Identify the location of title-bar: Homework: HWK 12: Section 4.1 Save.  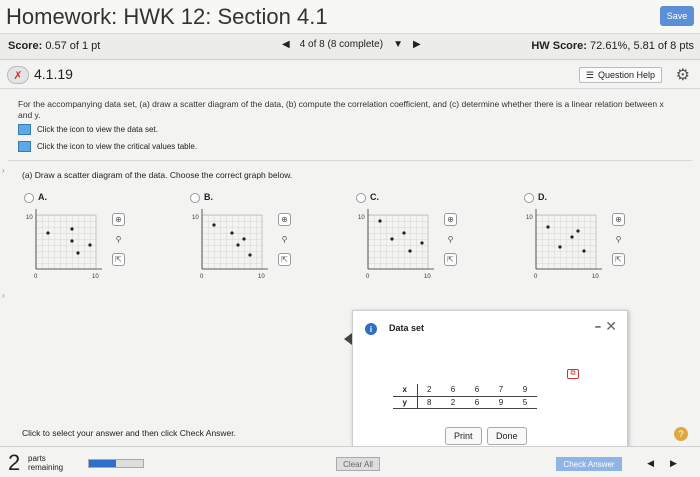
(350, 17).